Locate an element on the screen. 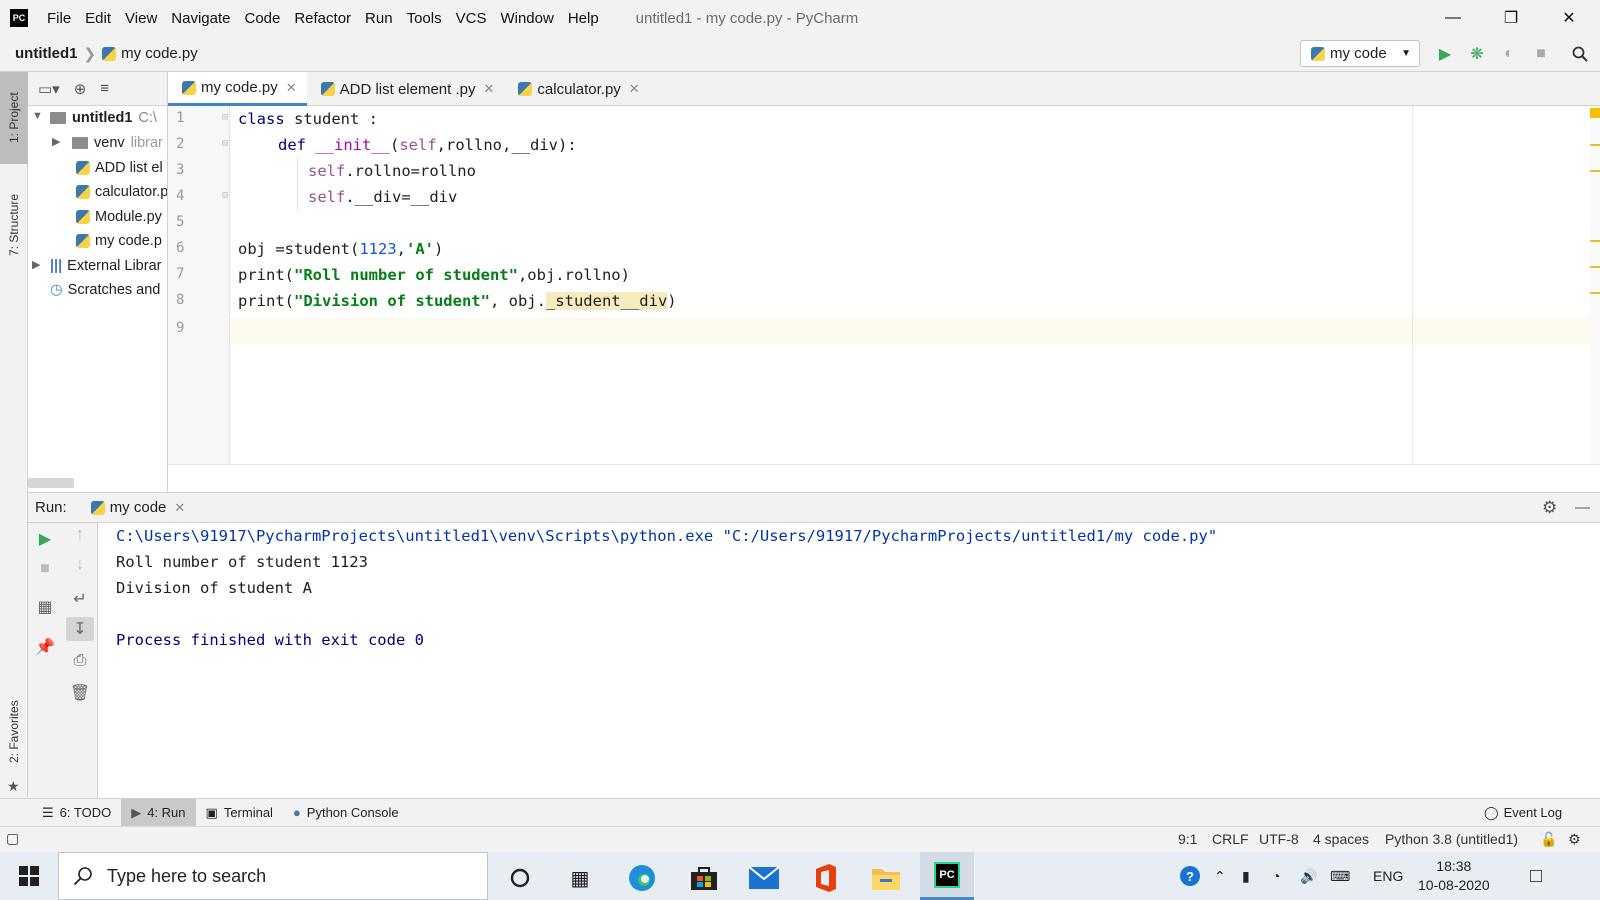 Image resolution: width=1600 pixels, height=900 pixels. trash-icon: 🗑 is located at coordinates (80, 693).